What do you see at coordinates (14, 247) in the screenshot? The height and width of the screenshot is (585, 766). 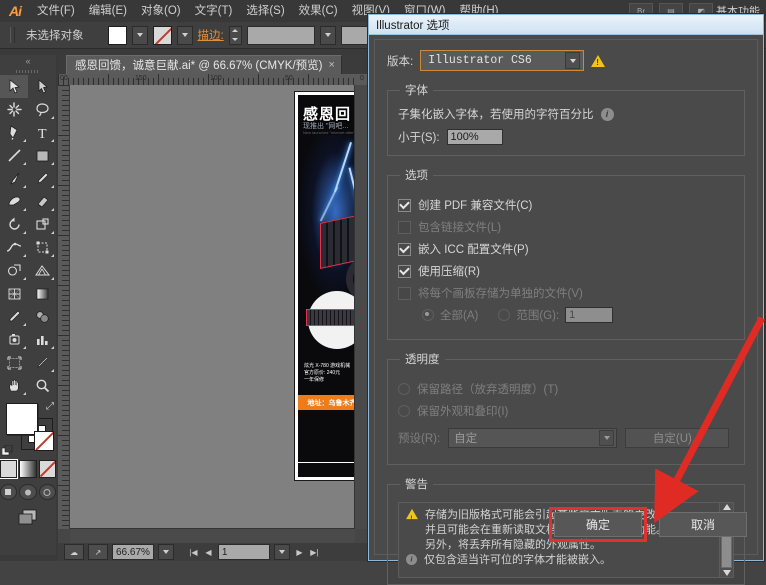 I see `width-tool` at bounding box center [14, 247].